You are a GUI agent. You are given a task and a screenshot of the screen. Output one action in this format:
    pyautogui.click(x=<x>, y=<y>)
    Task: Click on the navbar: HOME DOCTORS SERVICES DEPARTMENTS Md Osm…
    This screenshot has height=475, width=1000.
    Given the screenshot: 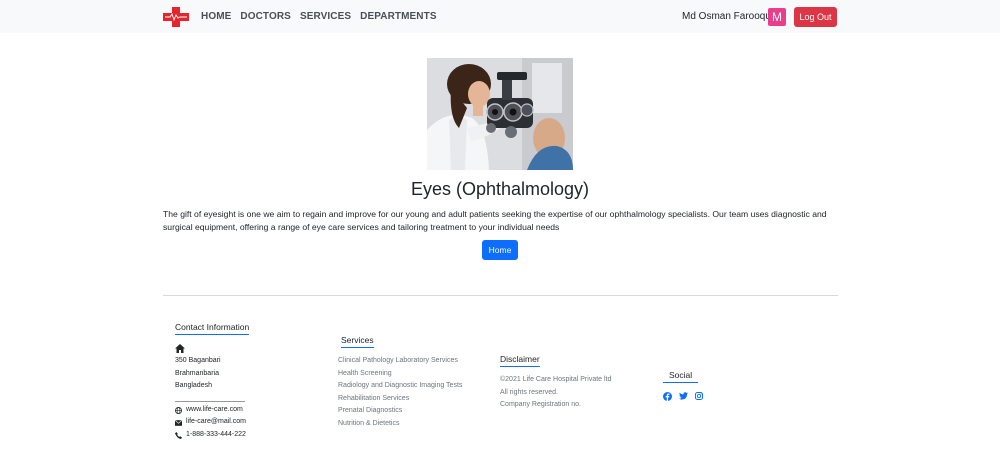 What is the action you would take?
    pyautogui.click(x=500, y=16)
    